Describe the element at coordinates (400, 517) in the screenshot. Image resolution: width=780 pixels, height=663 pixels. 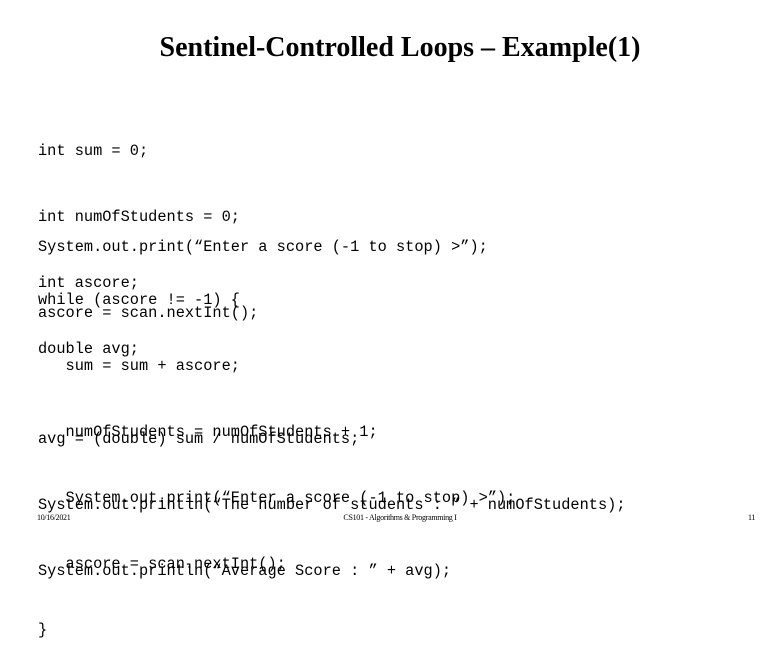
I see `footer-course: CS101 - Algorithms & Programming I` at that location.